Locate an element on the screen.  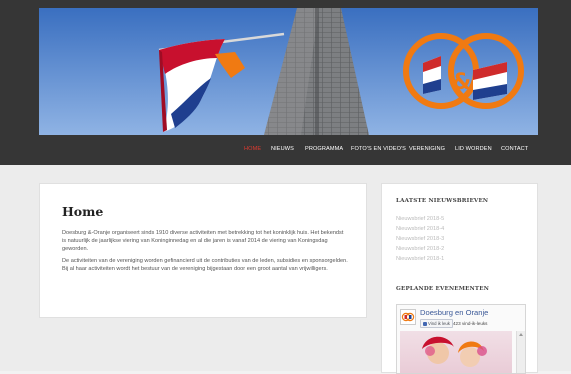
nav-item-lid-worden: LID WORDEN is located at coordinates (473, 149).